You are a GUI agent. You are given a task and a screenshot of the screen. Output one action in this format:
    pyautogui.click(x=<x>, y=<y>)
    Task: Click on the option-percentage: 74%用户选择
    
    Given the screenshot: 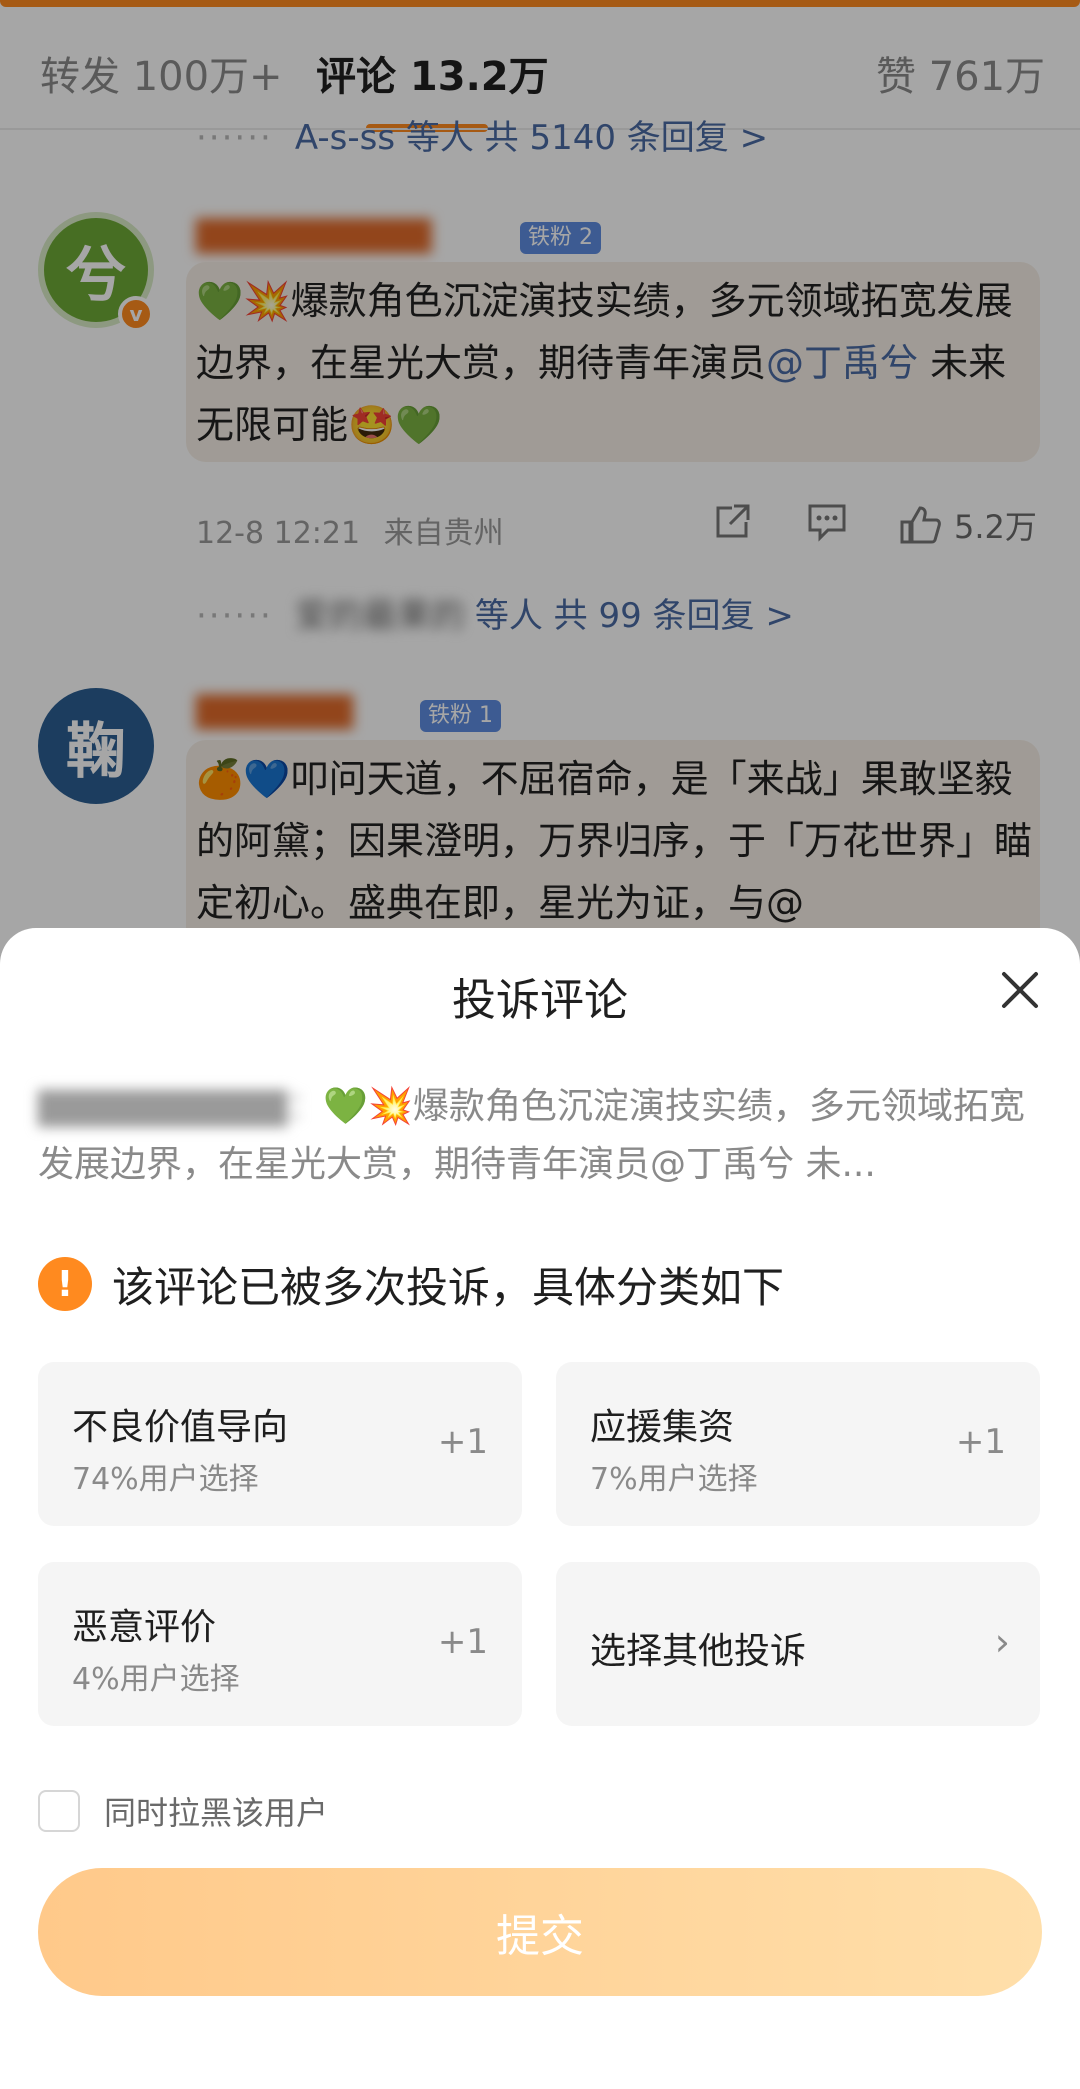 What is the action you would take?
    pyautogui.click(x=165, y=1479)
    